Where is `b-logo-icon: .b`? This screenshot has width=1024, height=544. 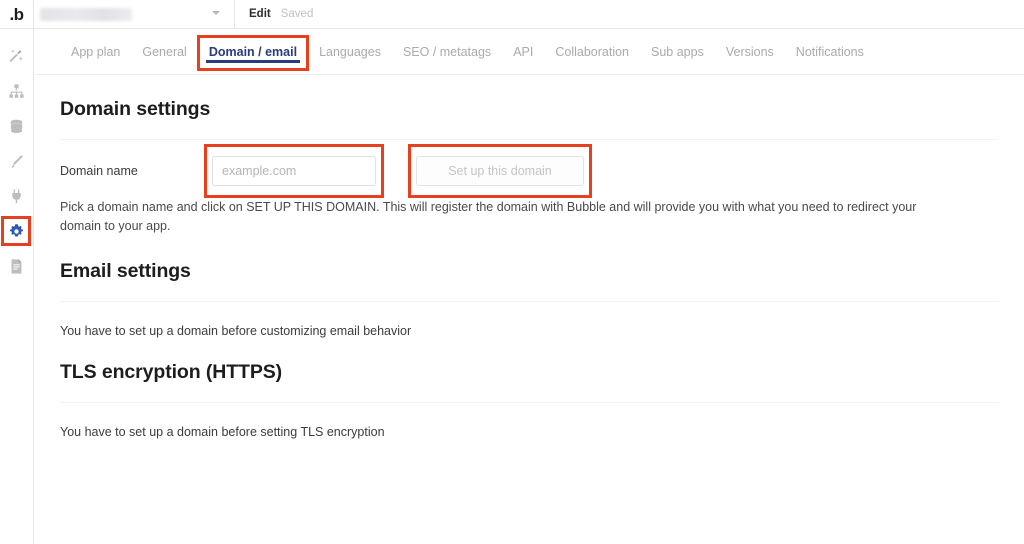 b-logo-icon: .b is located at coordinates (16, 14).